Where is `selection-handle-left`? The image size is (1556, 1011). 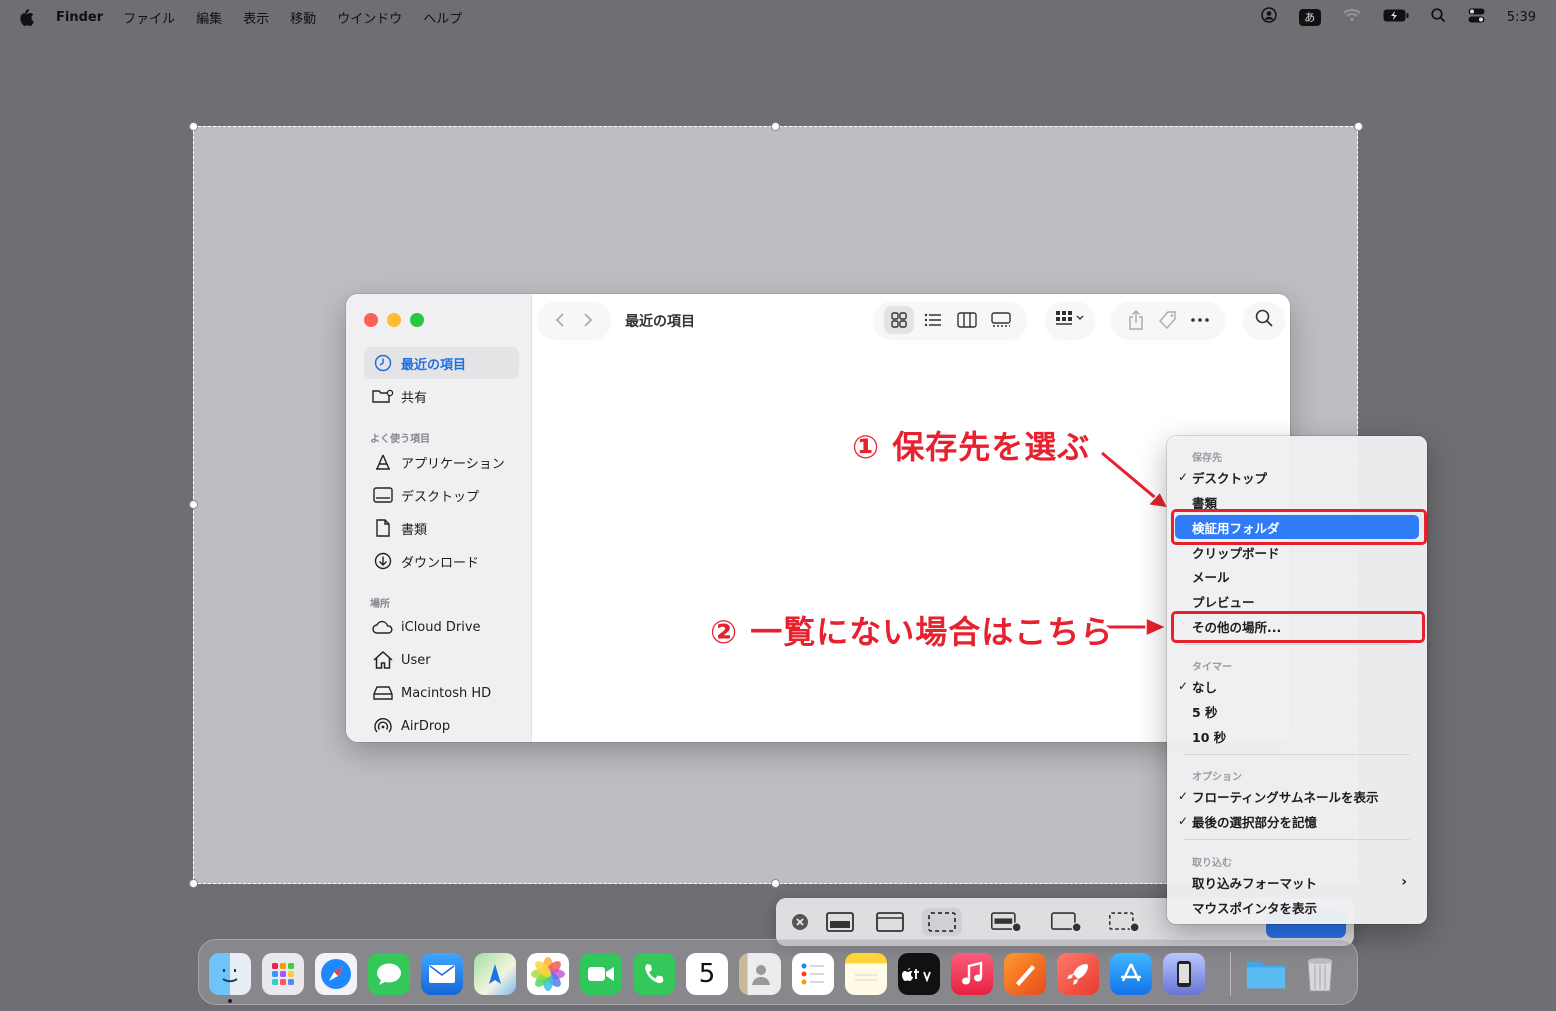 selection-handle-left is located at coordinates (193, 504).